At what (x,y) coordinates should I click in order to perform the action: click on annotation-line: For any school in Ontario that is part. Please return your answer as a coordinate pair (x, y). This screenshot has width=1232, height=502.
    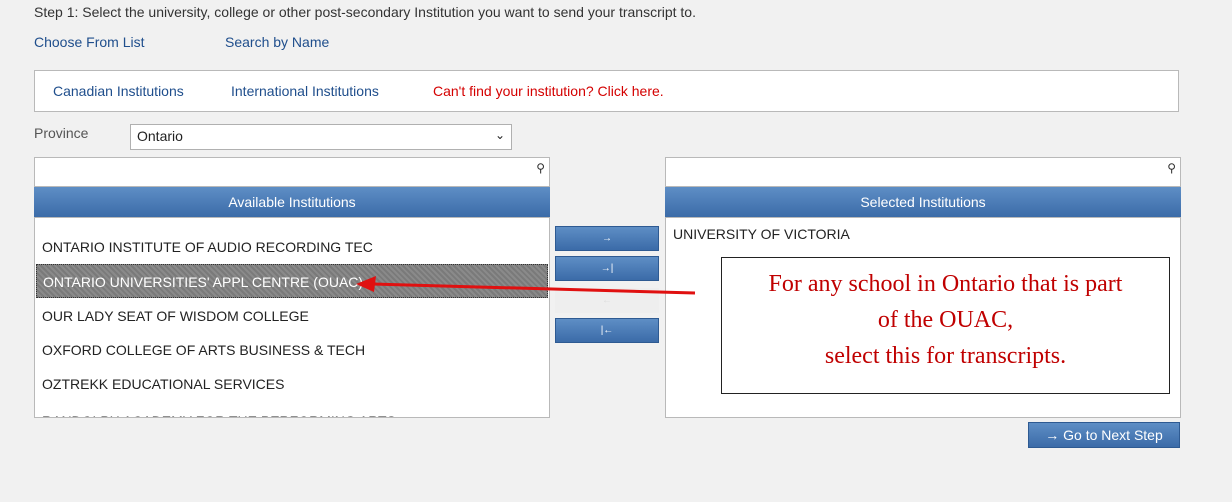
    Looking at the image, I should click on (945, 284).